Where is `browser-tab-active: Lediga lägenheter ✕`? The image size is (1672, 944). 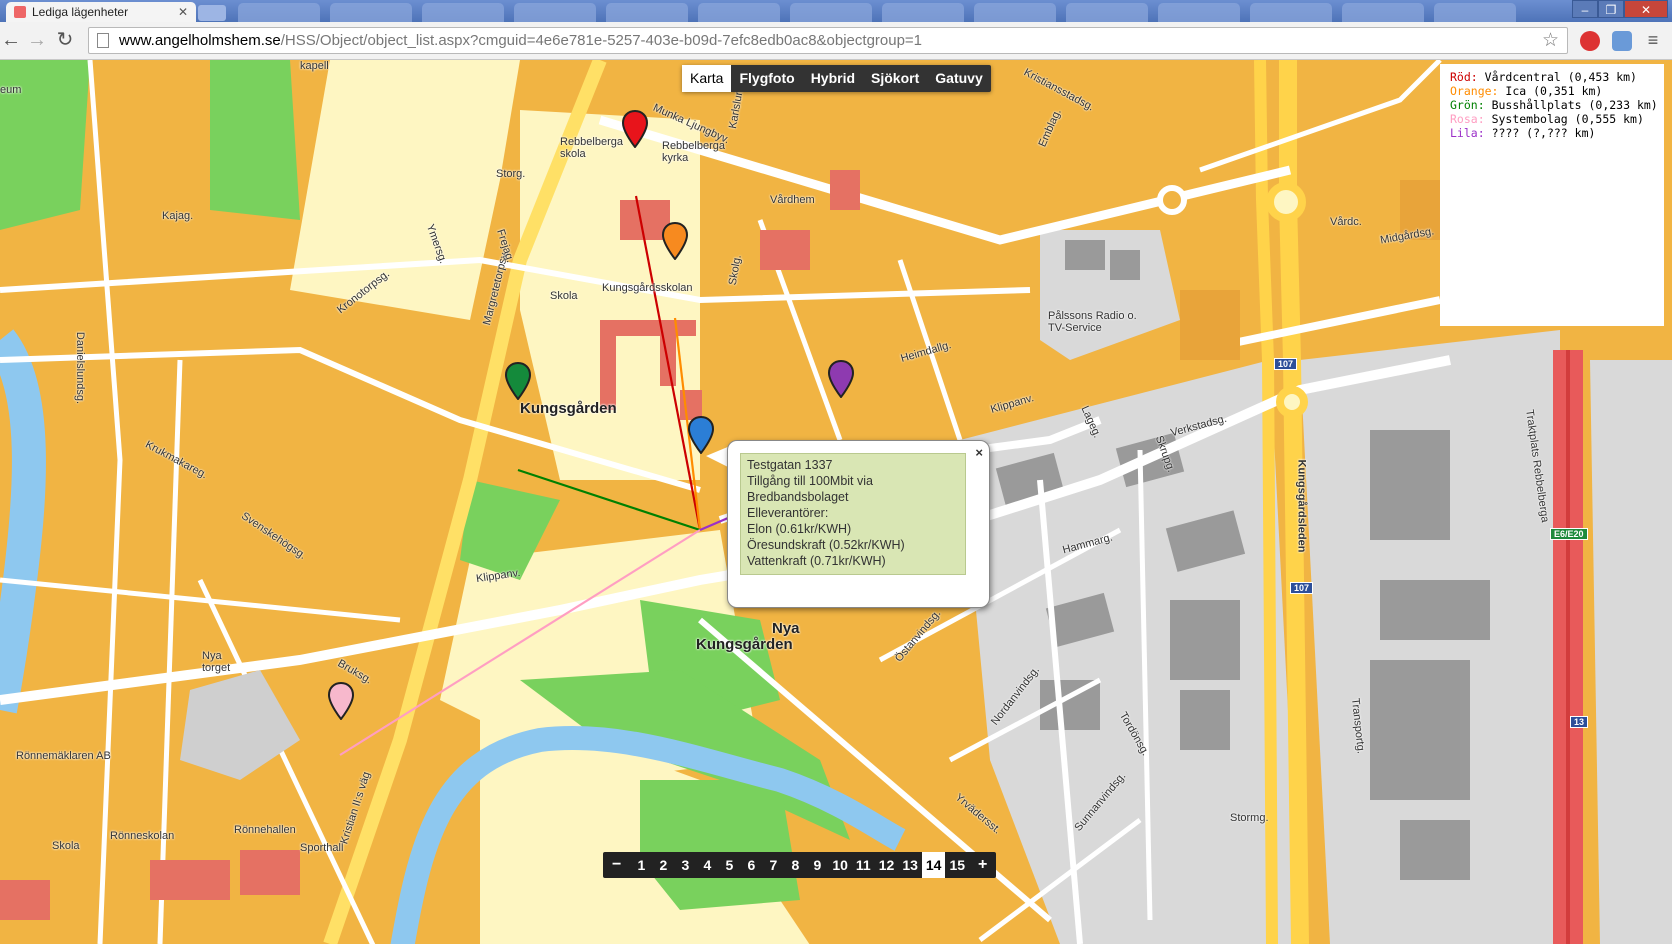 browser-tab-active: Lediga lägenheter ✕ is located at coordinates (101, 12).